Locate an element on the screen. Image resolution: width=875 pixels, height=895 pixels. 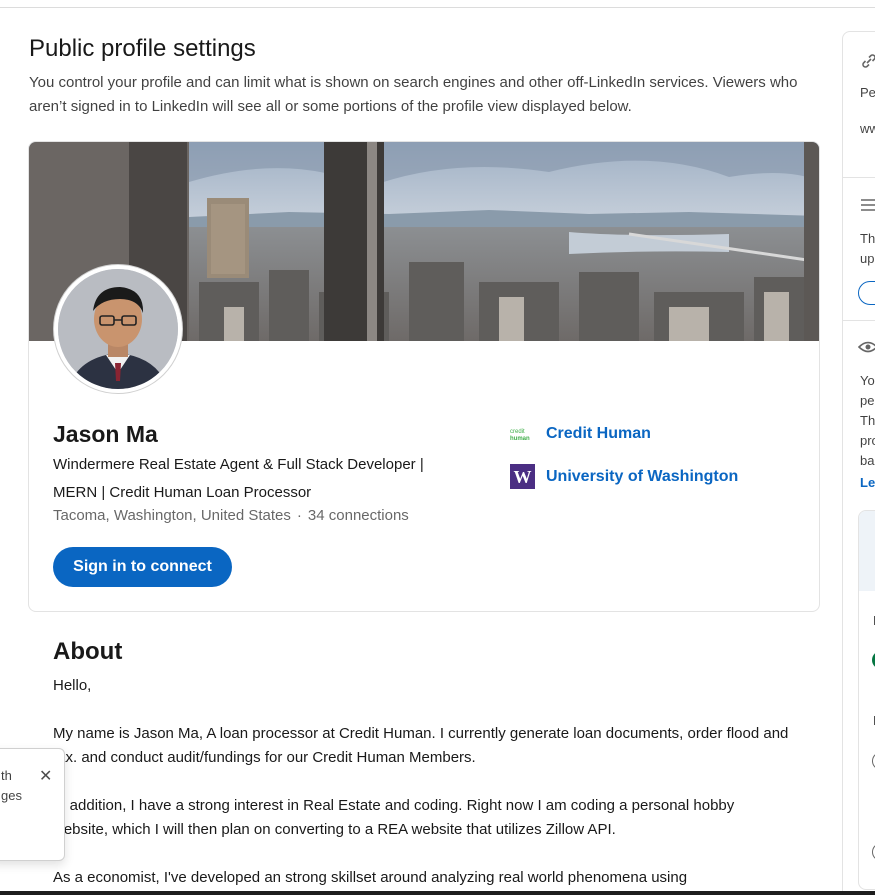
edit-button is located at coordinates (866, 293).